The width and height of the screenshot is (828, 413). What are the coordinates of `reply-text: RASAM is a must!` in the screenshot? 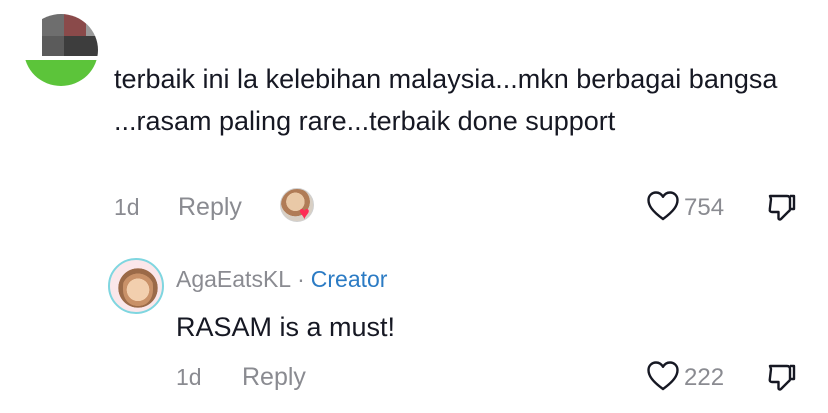 It's located at (286, 327).